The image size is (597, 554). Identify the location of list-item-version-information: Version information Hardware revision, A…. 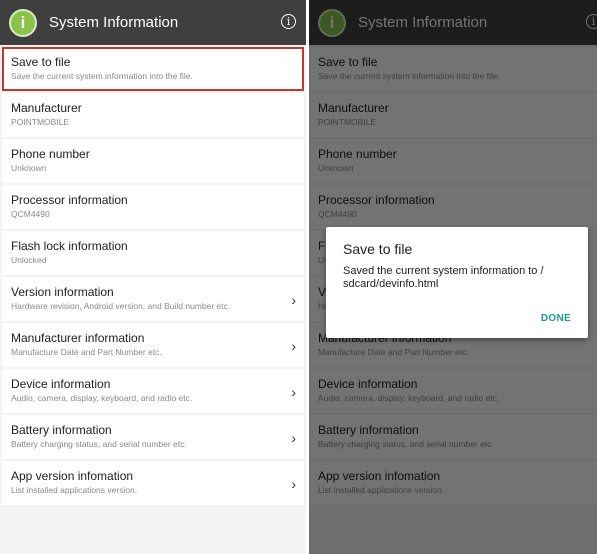
(153, 299).